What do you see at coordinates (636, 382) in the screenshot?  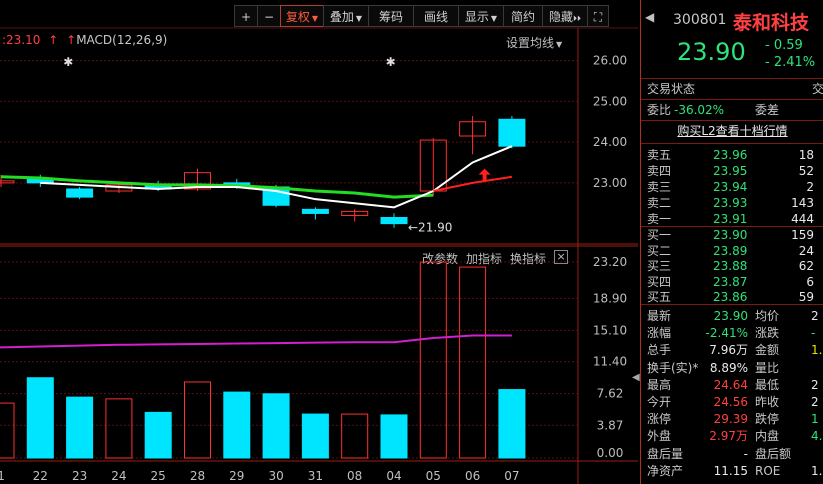 I see `collapse-panel-icon: ◀` at bounding box center [636, 382].